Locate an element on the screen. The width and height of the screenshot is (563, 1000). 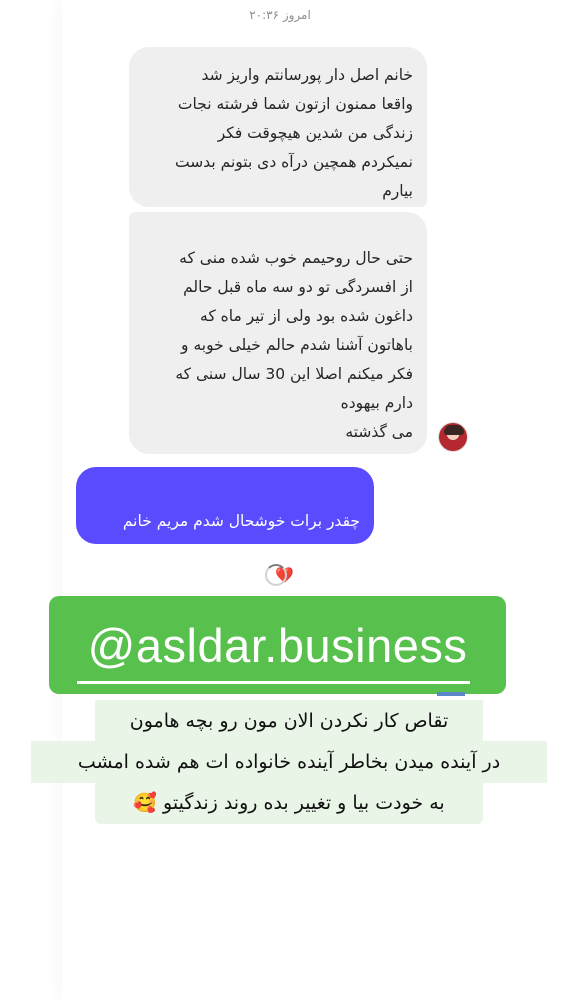
background-right is located at coordinates (532, 500).